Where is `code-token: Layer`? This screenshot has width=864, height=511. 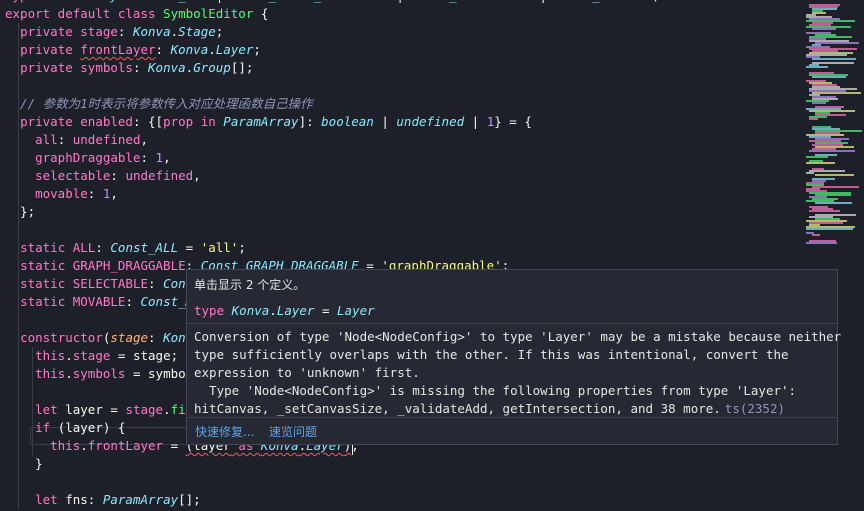
code-token: Layer is located at coordinates (234, 49).